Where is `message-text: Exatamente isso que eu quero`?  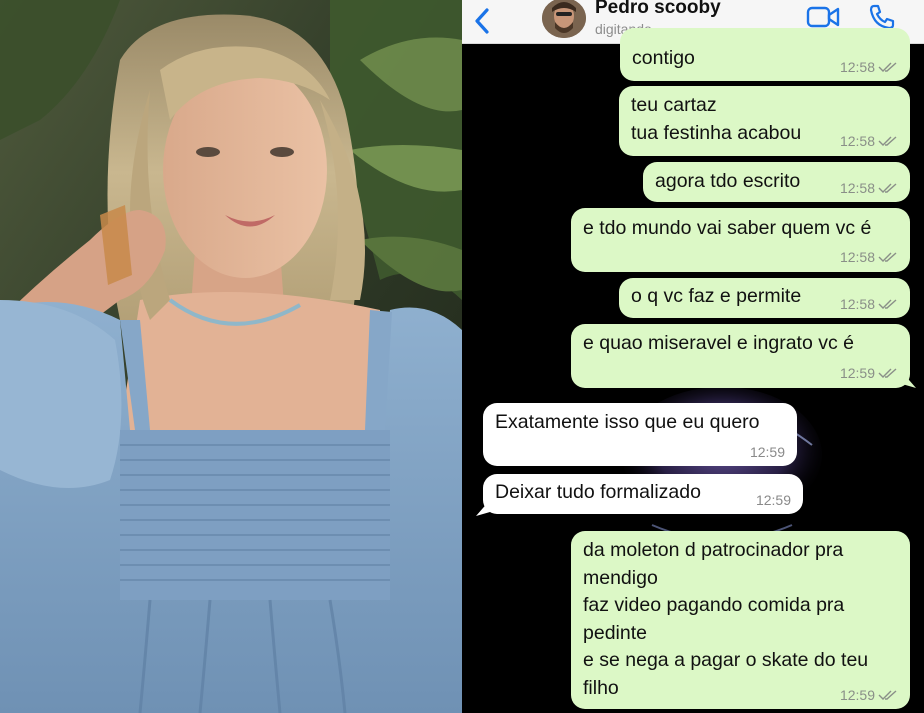 message-text: Exatamente isso que eu quero is located at coordinates (627, 422).